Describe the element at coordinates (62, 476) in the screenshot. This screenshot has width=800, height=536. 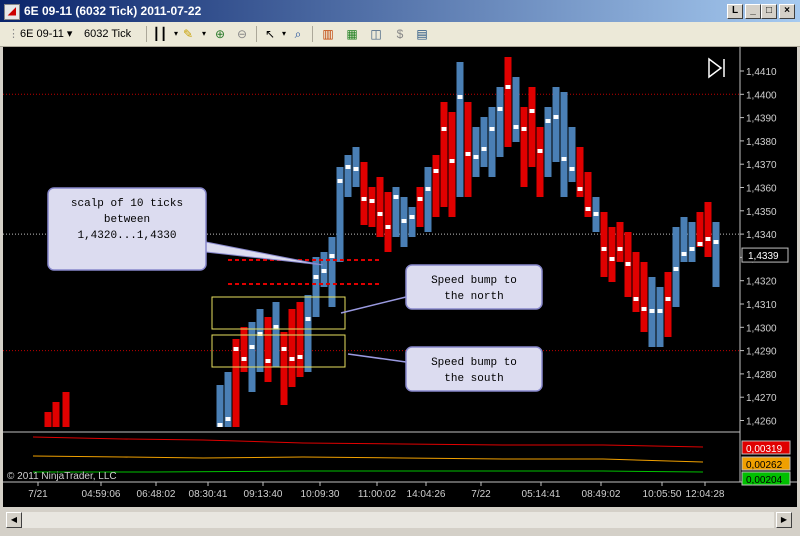
I see `copyright-text: © 2011 NinjaTrader, LLC` at that location.